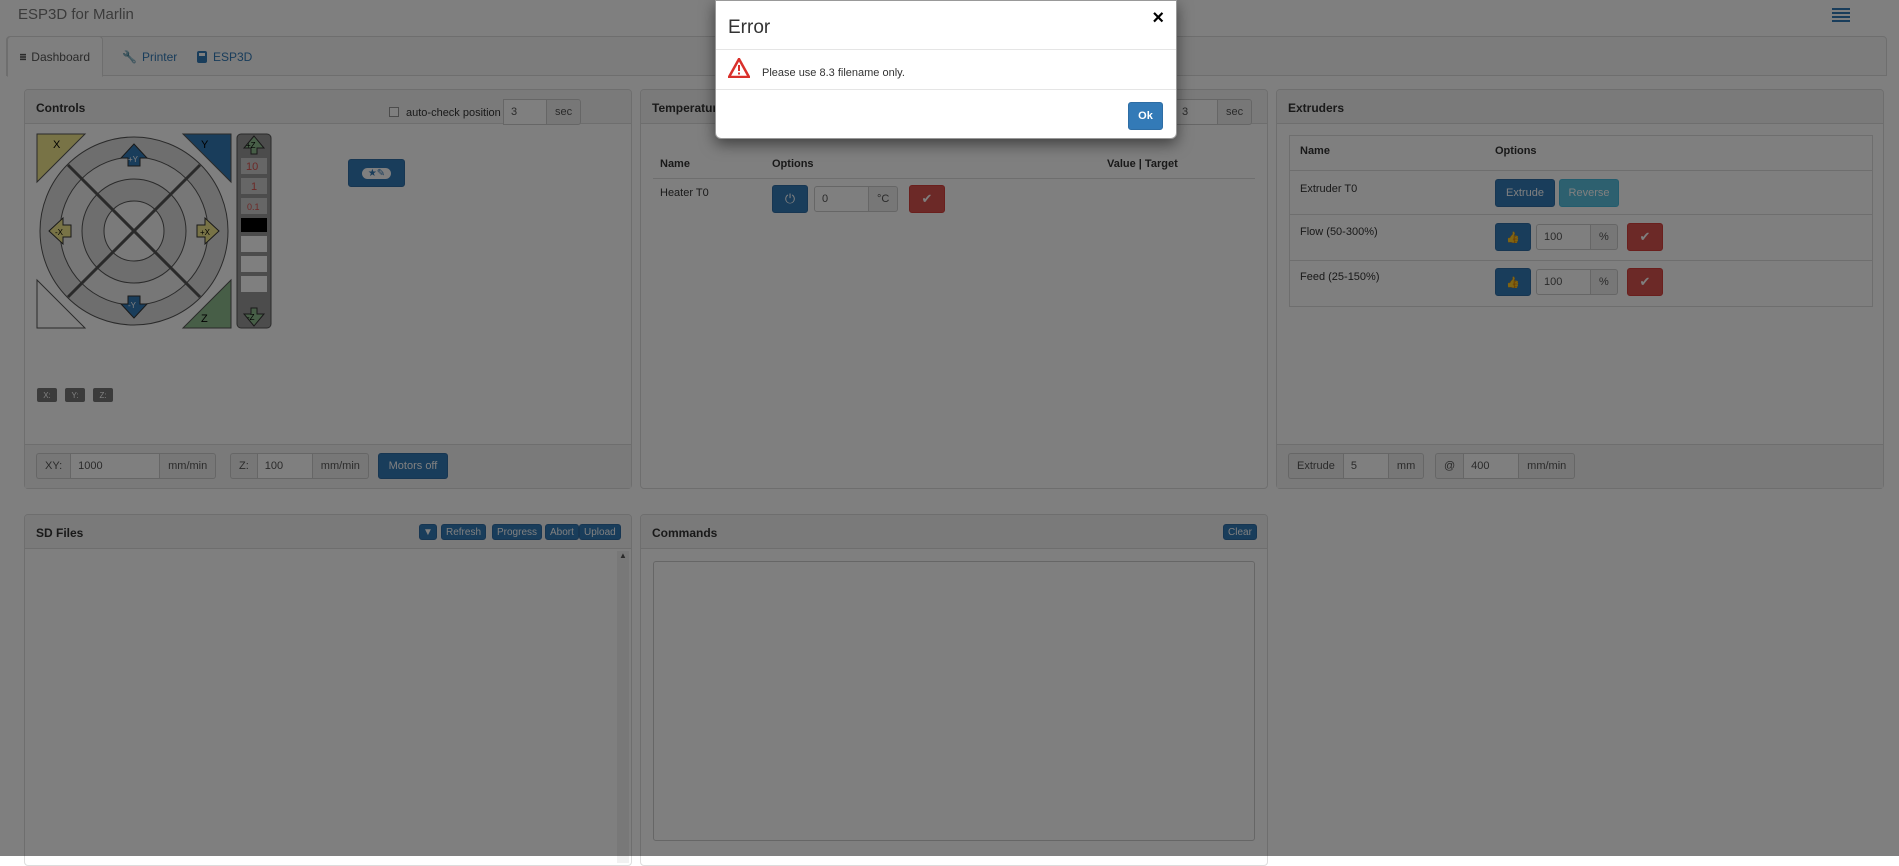  What do you see at coordinates (833, 73) in the screenshot?
I see `modal-message: Please use 8.3 filename only.` at bounding box center [833, 73].